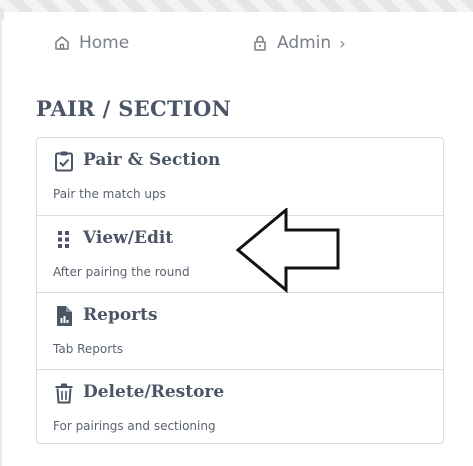 This screenshot has height=466, width=473. Describe the element at coordinates (240, 330) in the screenshot. I see `menu-item-reports: Reports Tab Reports` at that location.